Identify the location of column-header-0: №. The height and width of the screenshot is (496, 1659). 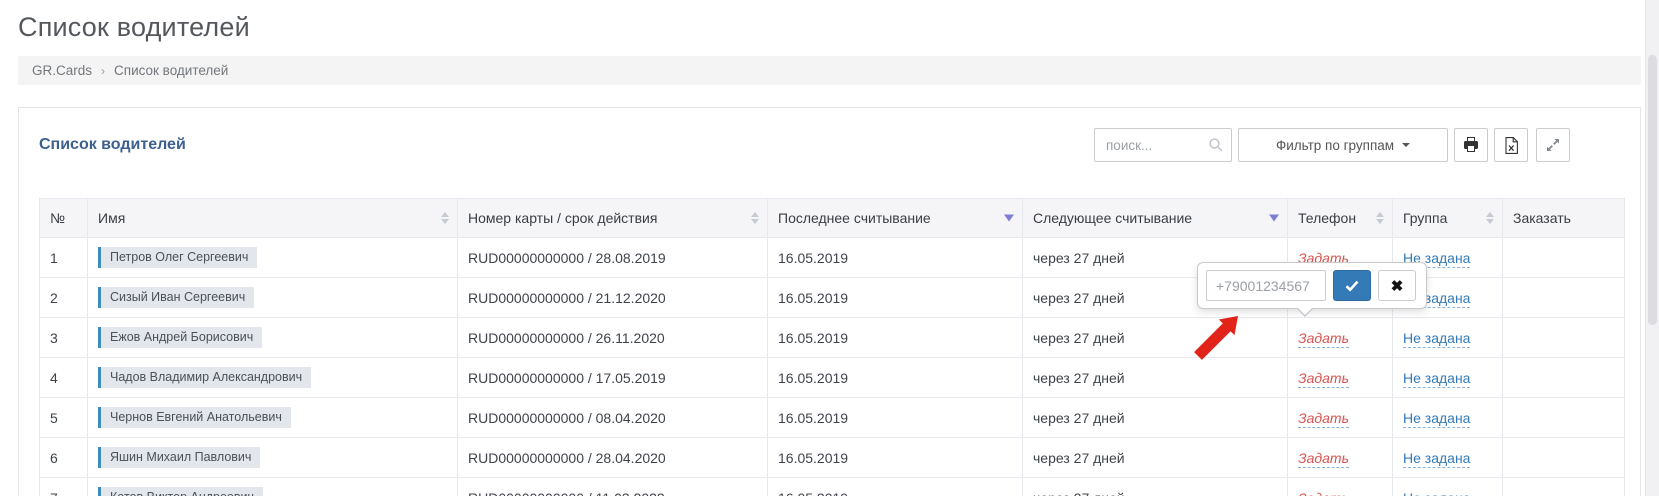
(63, 218).